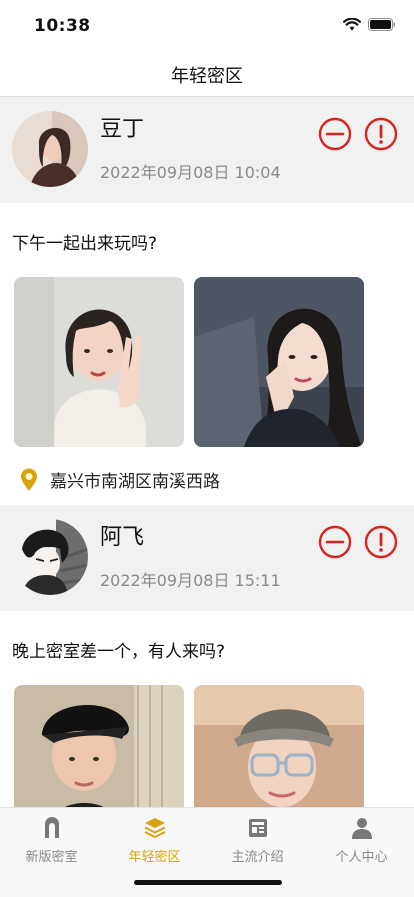  I want to click on layers-icon, so click(154, 828).